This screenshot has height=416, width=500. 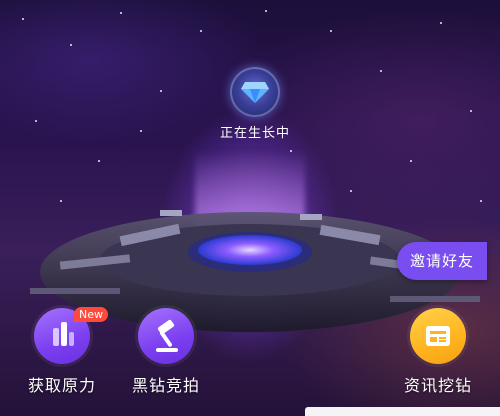 I want to click on growth-status-button, so click(x=255, y=92).